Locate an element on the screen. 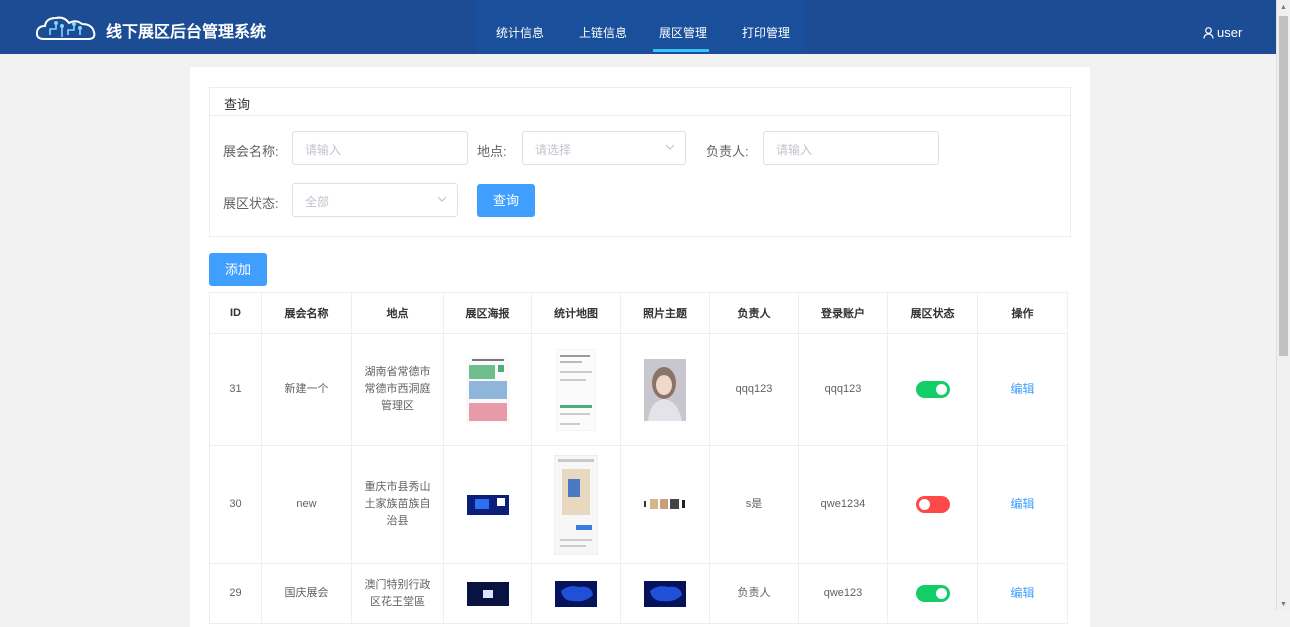 This screenshot has width=1290, height=627. place-label: 地点: is located at coordinates (492, 151).